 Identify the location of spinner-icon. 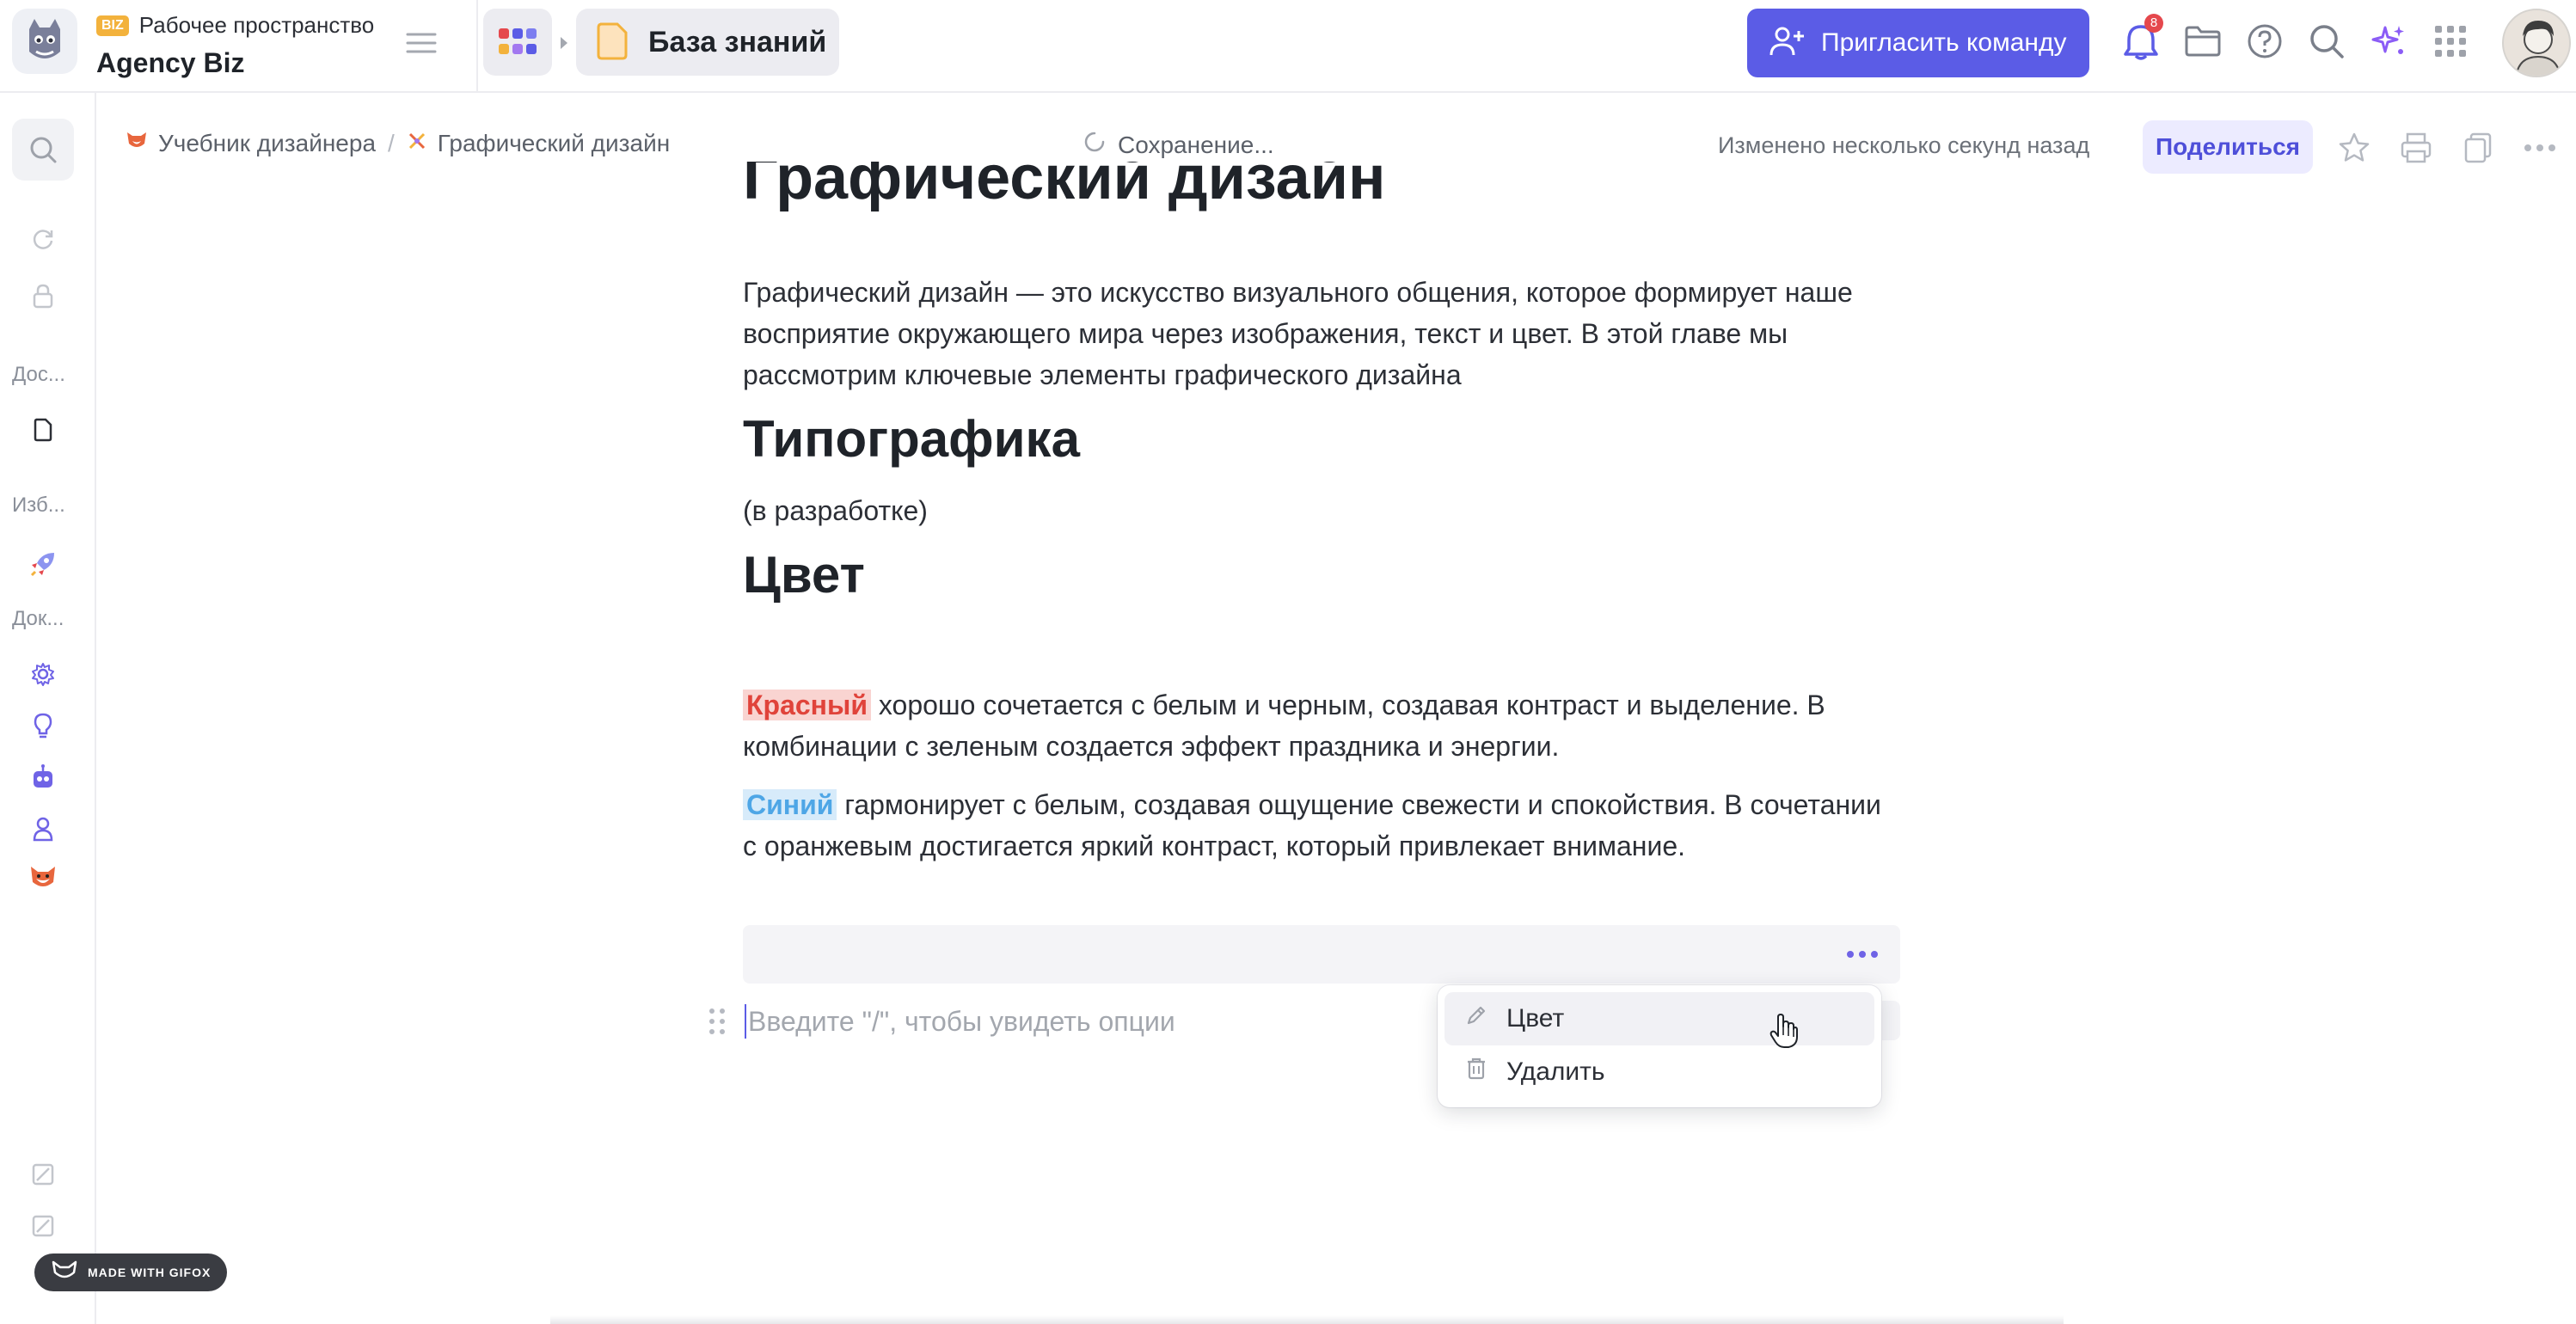
(1094, 145).